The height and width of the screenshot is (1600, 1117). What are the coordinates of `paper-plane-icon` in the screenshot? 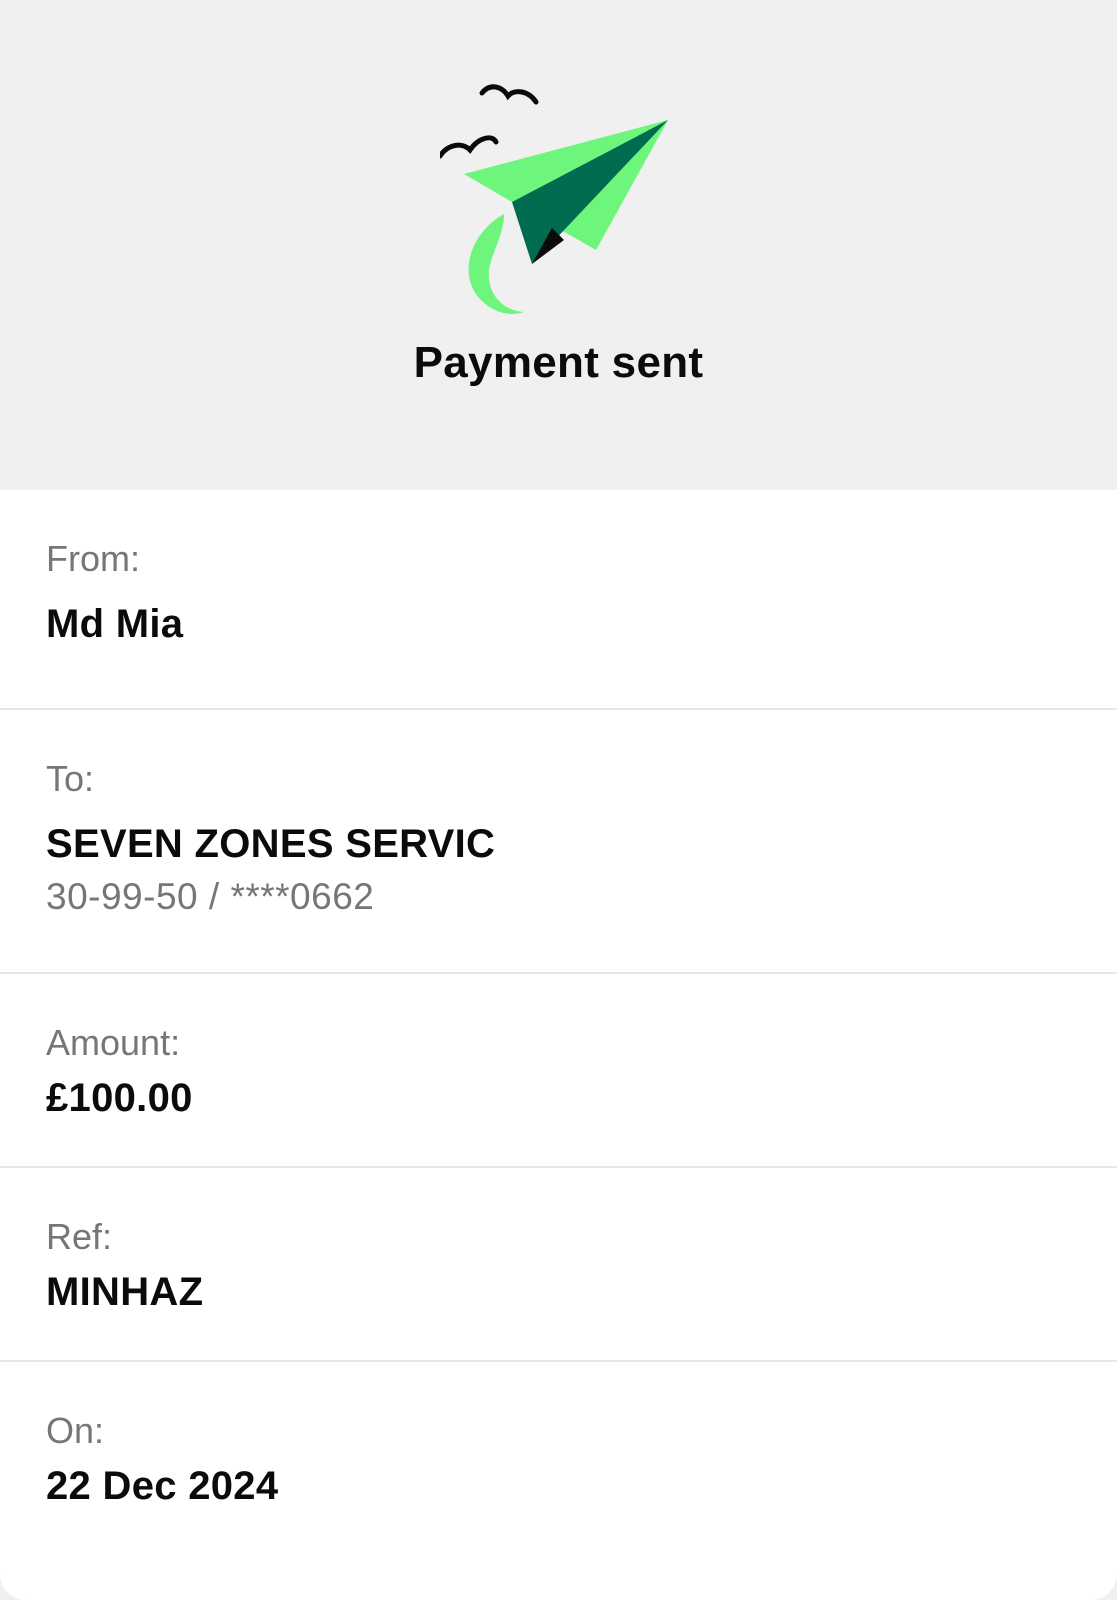 It's located at (554, 199).